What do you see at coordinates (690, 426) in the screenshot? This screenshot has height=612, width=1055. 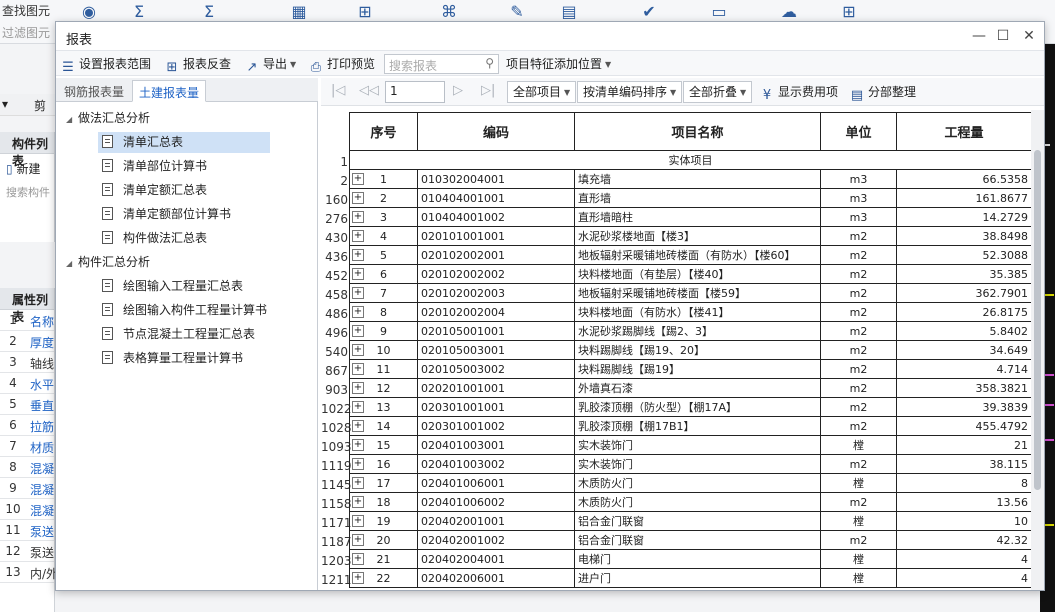 I see `table-row: +14 020301001002 乳胶漆顶棚【棚17B1】 m2 455.4792` at bounding box center [690, 426].